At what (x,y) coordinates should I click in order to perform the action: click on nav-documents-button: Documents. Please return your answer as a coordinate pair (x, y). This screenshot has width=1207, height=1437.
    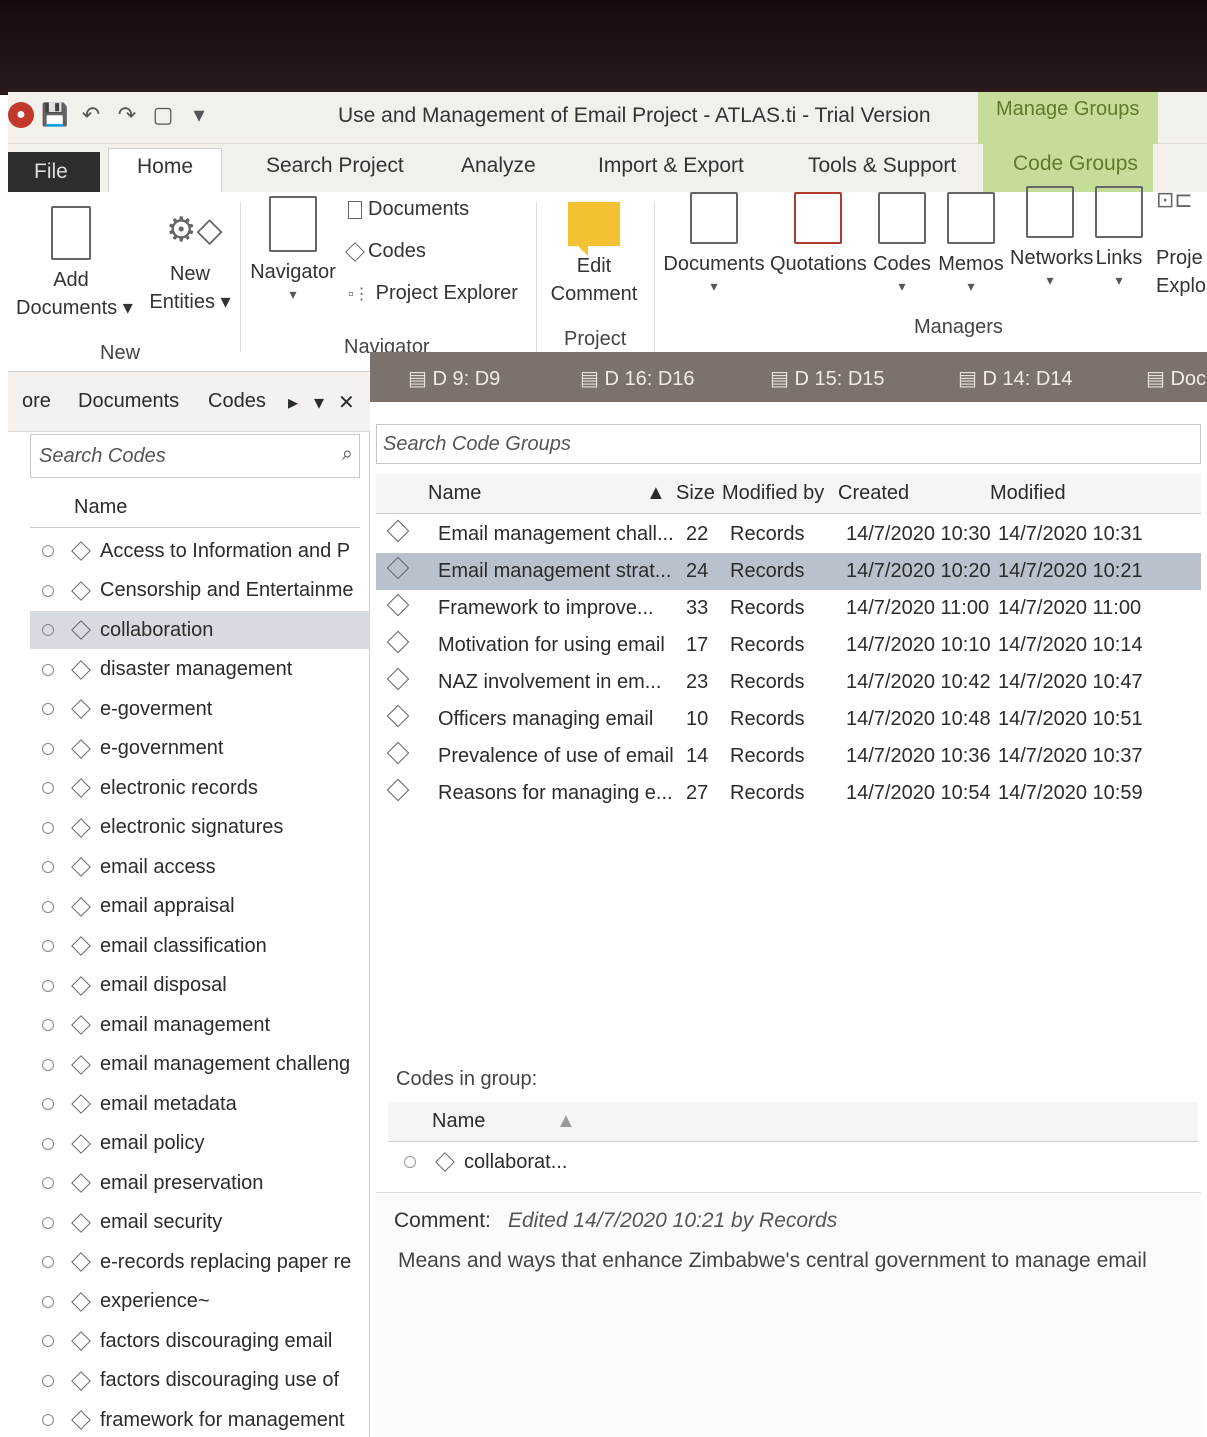
    Looking at the image, I should click on (408, 209).